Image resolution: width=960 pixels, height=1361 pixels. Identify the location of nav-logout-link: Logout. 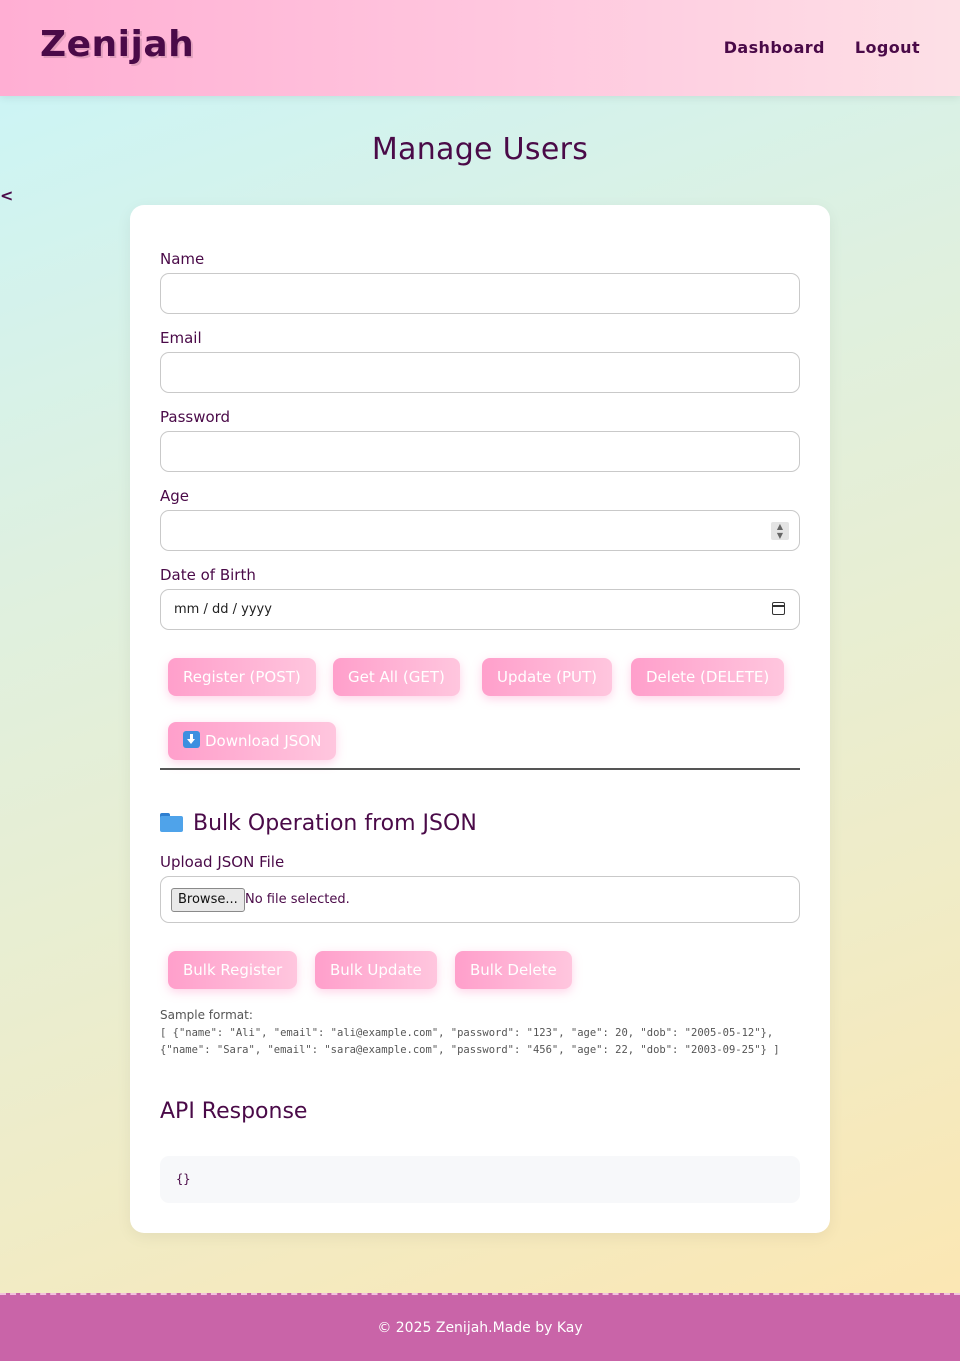
(887, 47).